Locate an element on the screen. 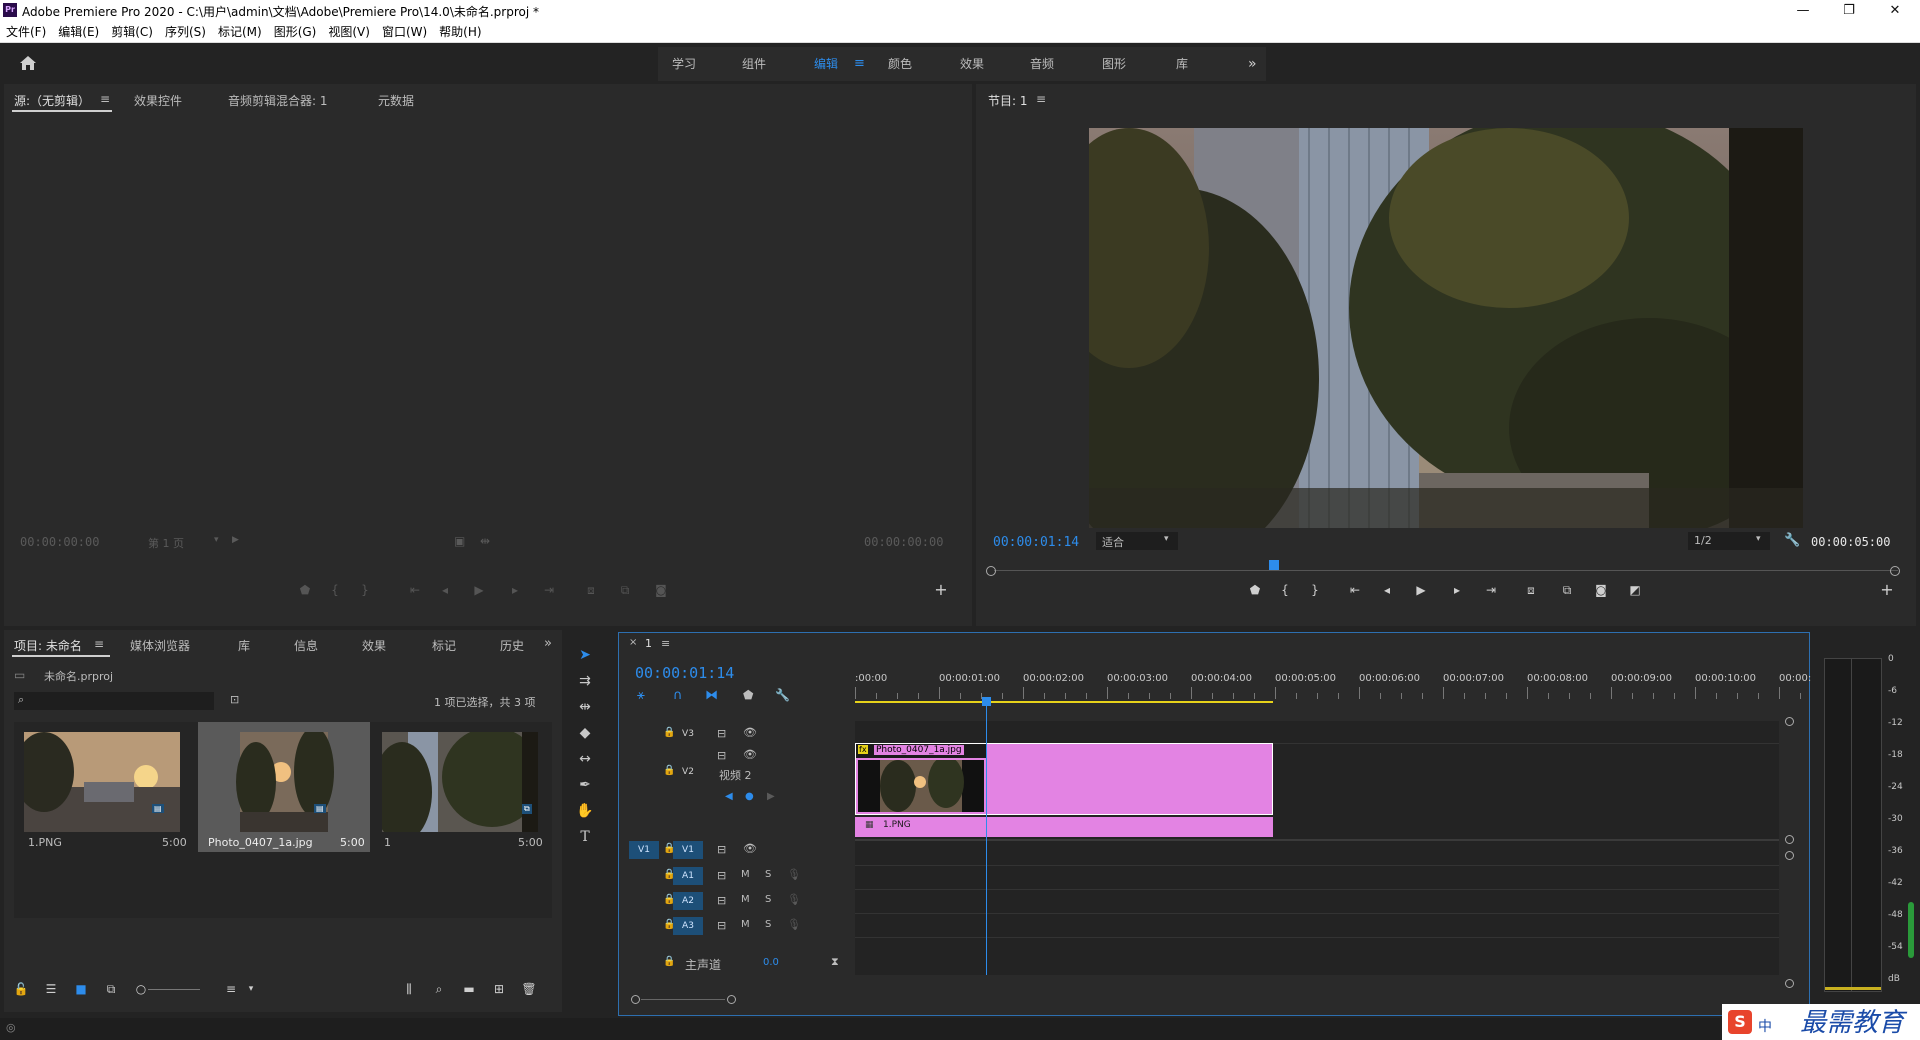 The image size is (1920, 1040). workspace-menu-icon: ≡ is located at coordinates (859, 64).